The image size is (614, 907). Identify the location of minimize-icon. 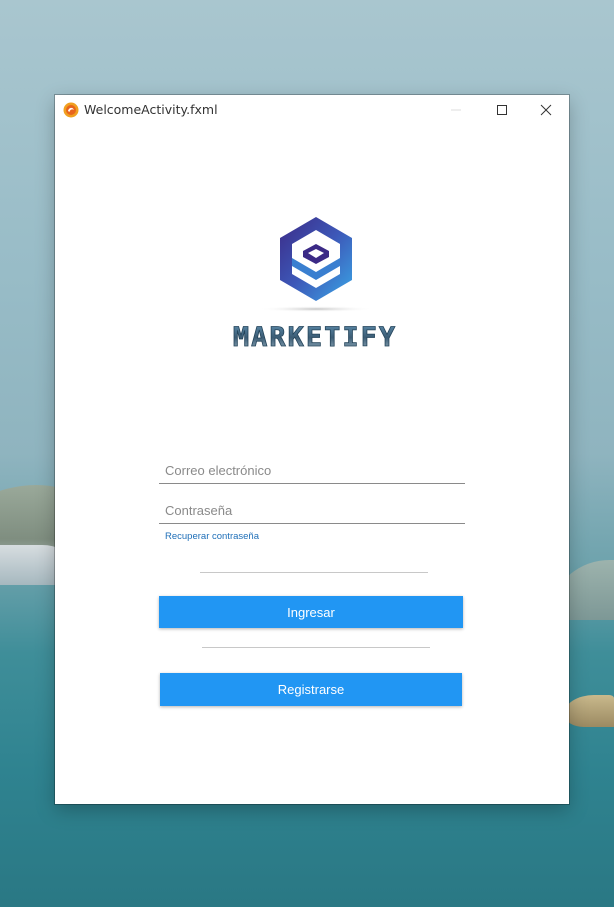
(456, 110).